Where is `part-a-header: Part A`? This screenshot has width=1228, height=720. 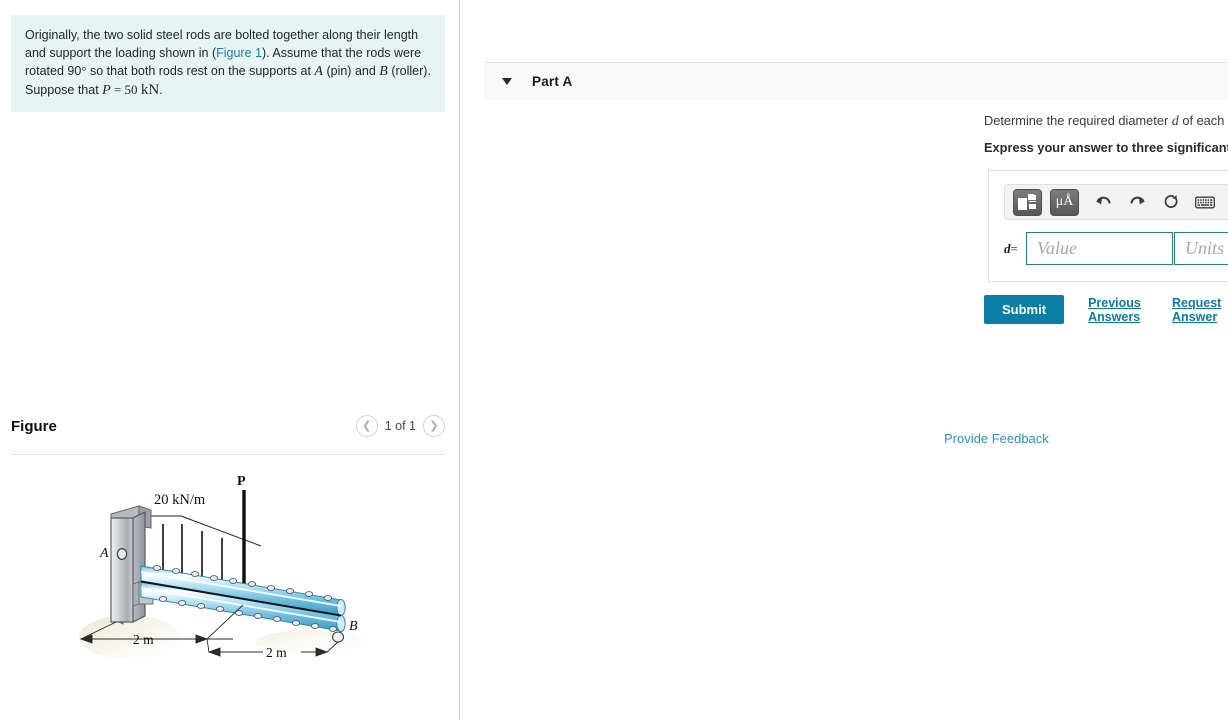 part-a-header: Part A is located at coordinates (856, 81).